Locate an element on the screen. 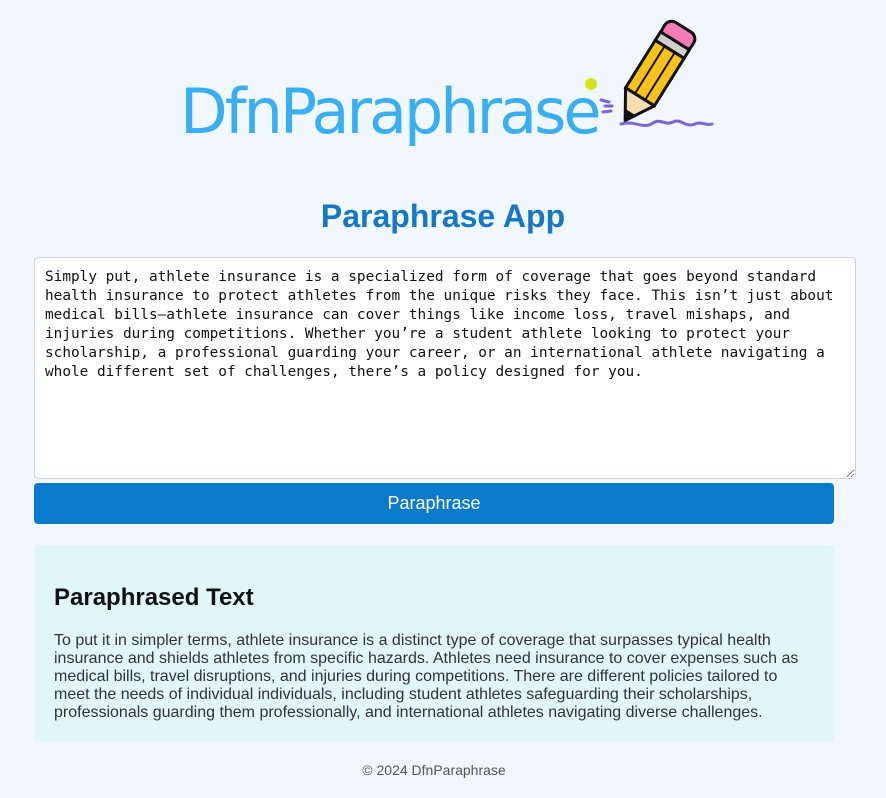 Image resolution: width=886 pixels, height=798 pixels. site-logo: DfnParaphrase is located at coordinates (446, 78).